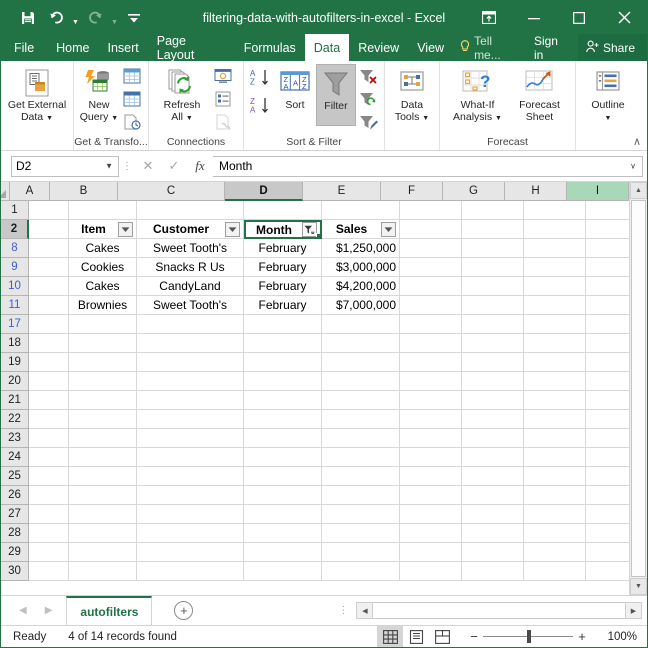 The width and height of the screenshot is (648, 648). I want to click on forecast-sheet-button: Forecast Sheet, so click(540, 93).